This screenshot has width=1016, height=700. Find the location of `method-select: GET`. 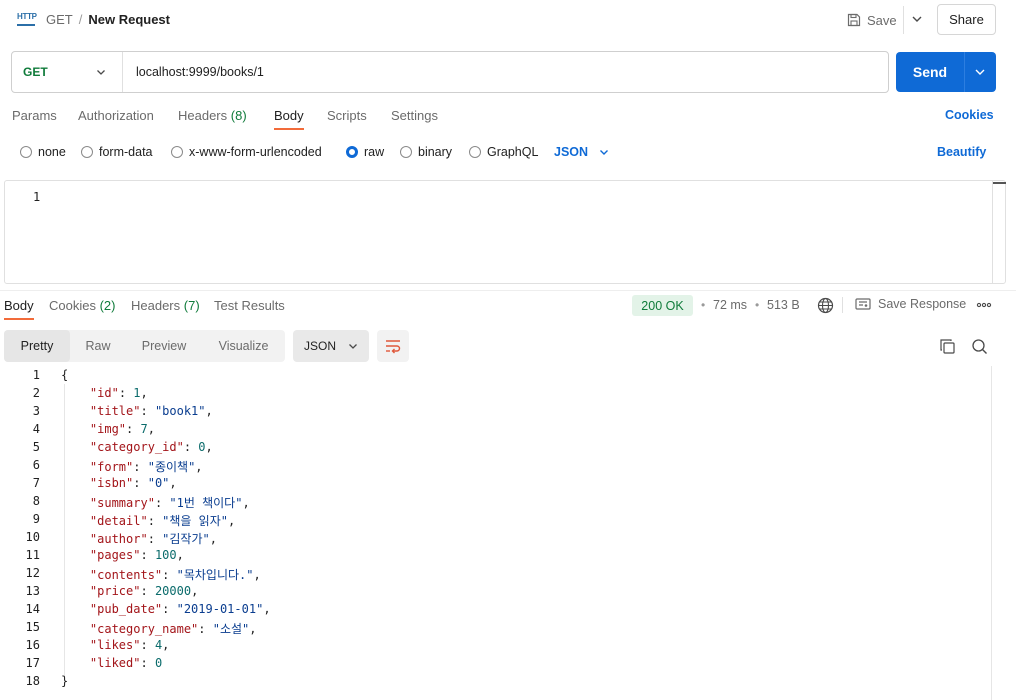

method-select: GET is located at coordinates (67, 72).